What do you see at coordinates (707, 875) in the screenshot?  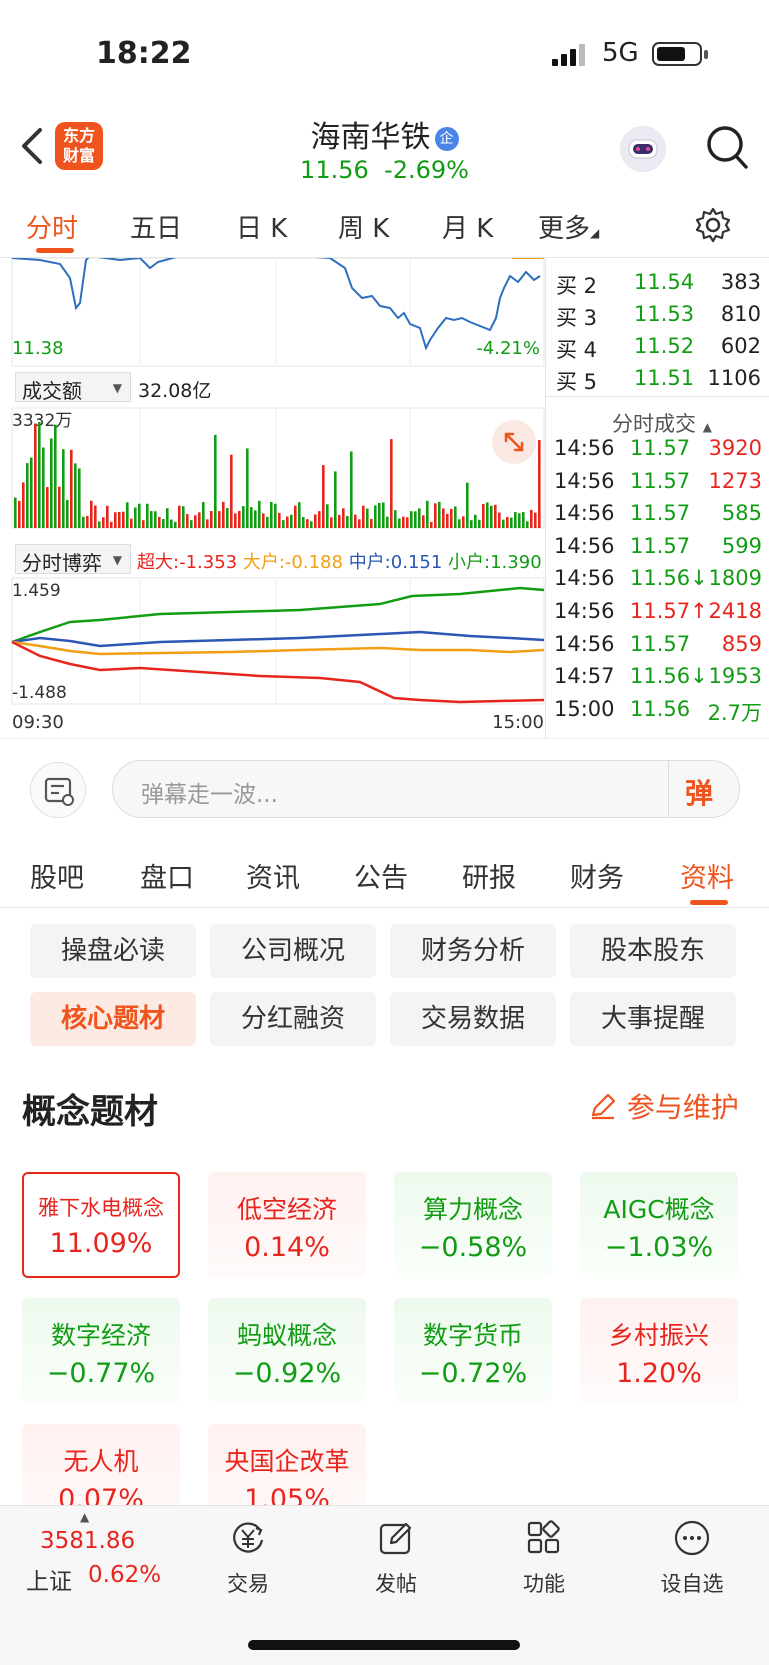 I see `tab-profile: 资料` at bounding box center [707, 875].